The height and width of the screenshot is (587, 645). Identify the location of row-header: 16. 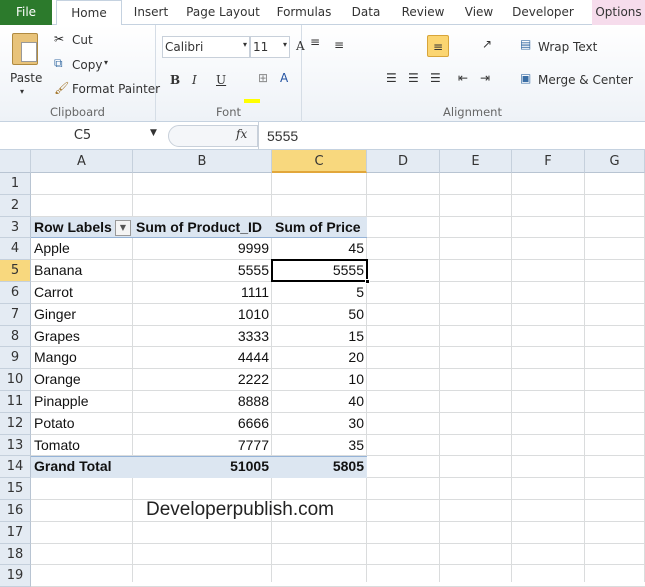
(15, 511).